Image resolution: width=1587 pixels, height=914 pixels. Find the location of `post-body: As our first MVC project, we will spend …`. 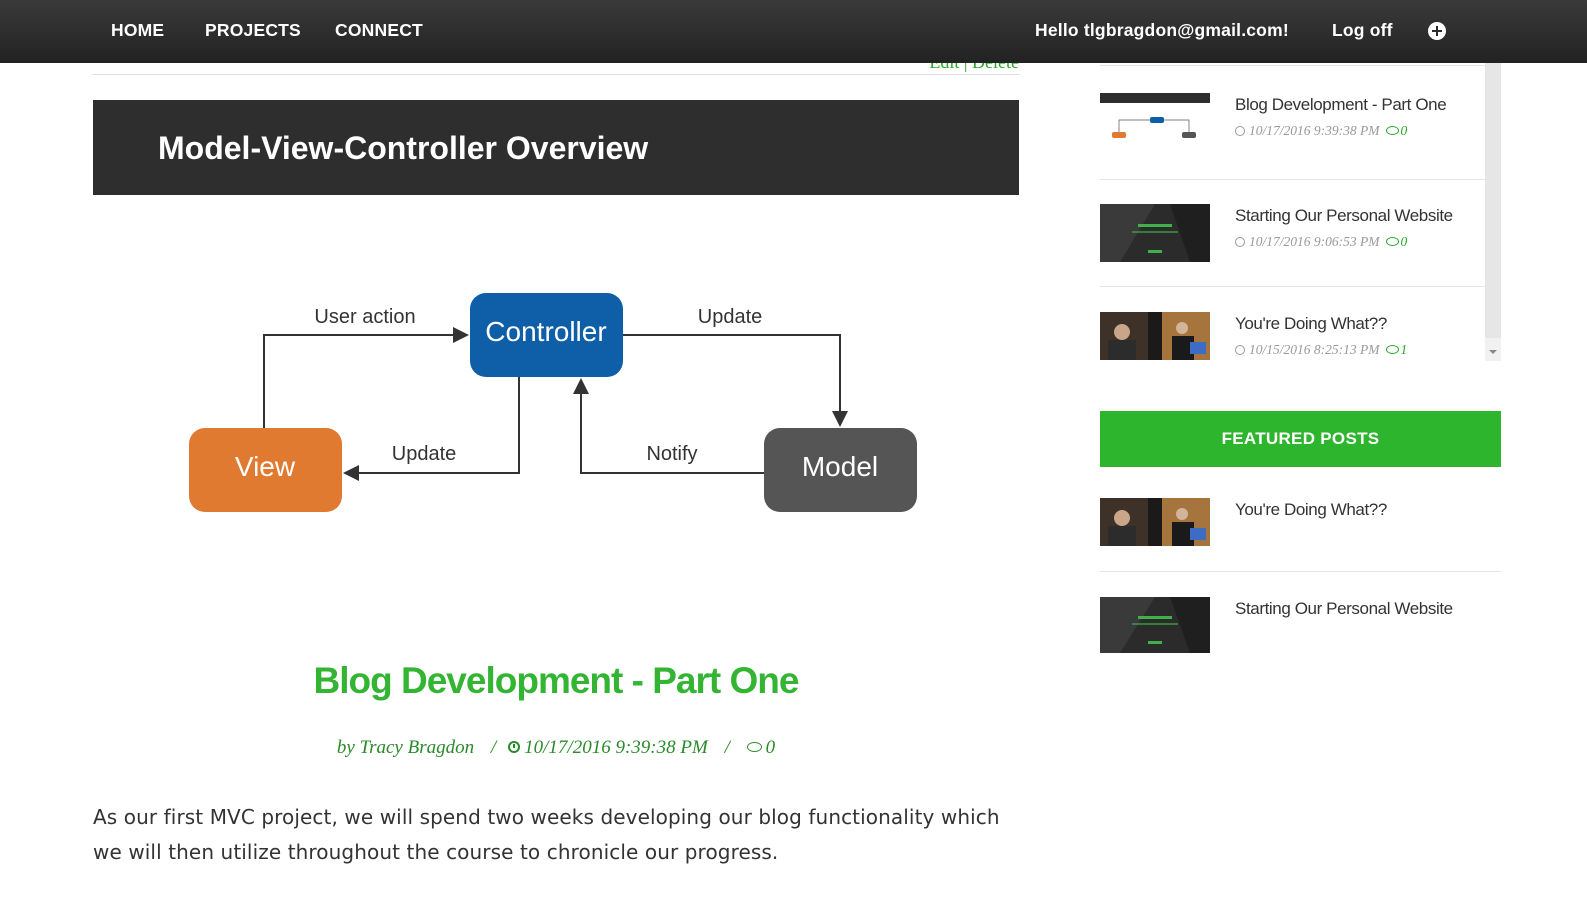

post-body: As our first MVC project, we will spend … is located at coordinates (546, 834).